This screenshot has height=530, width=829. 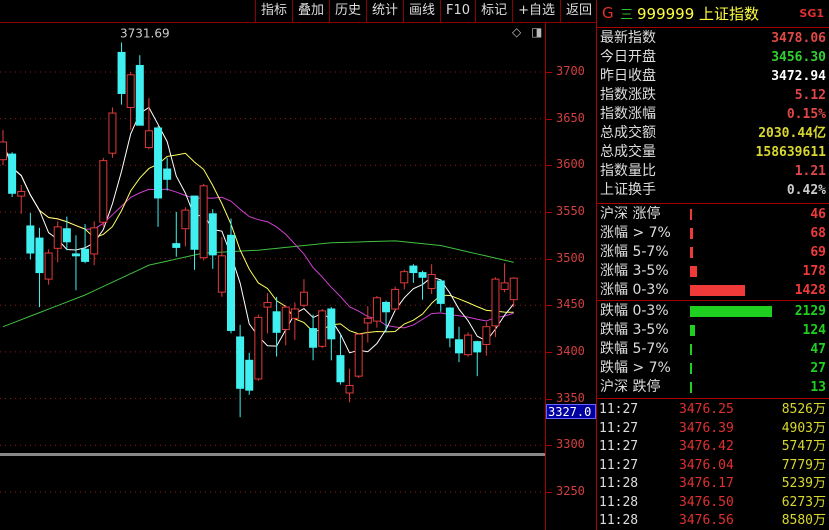 I want to click on toolbar-button: 统计, so click(x=384, y=11).